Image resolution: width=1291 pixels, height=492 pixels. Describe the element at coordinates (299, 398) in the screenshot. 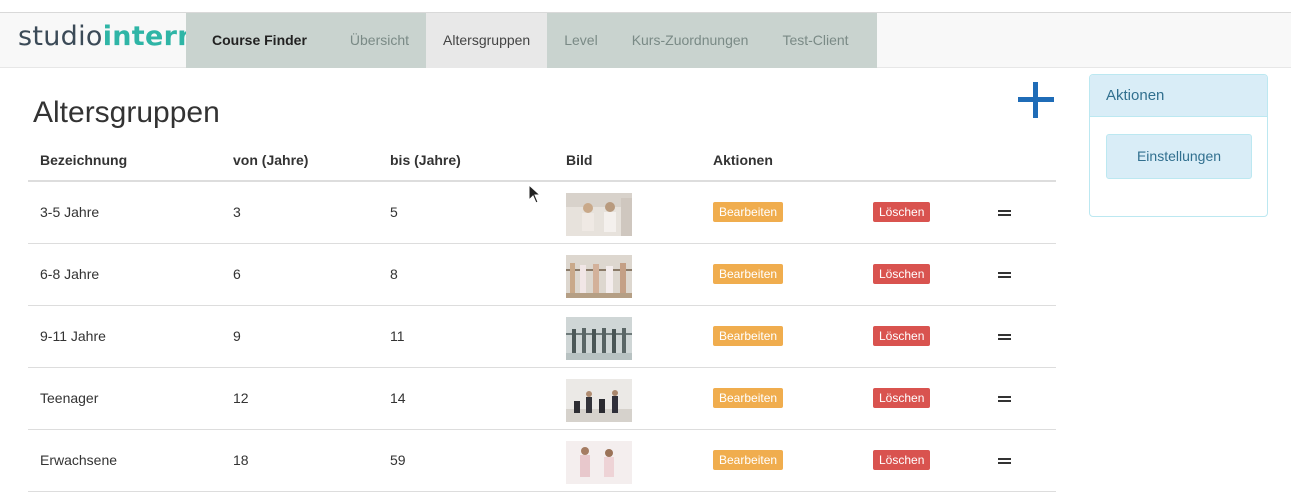

I see `row-from: 12` at that location.